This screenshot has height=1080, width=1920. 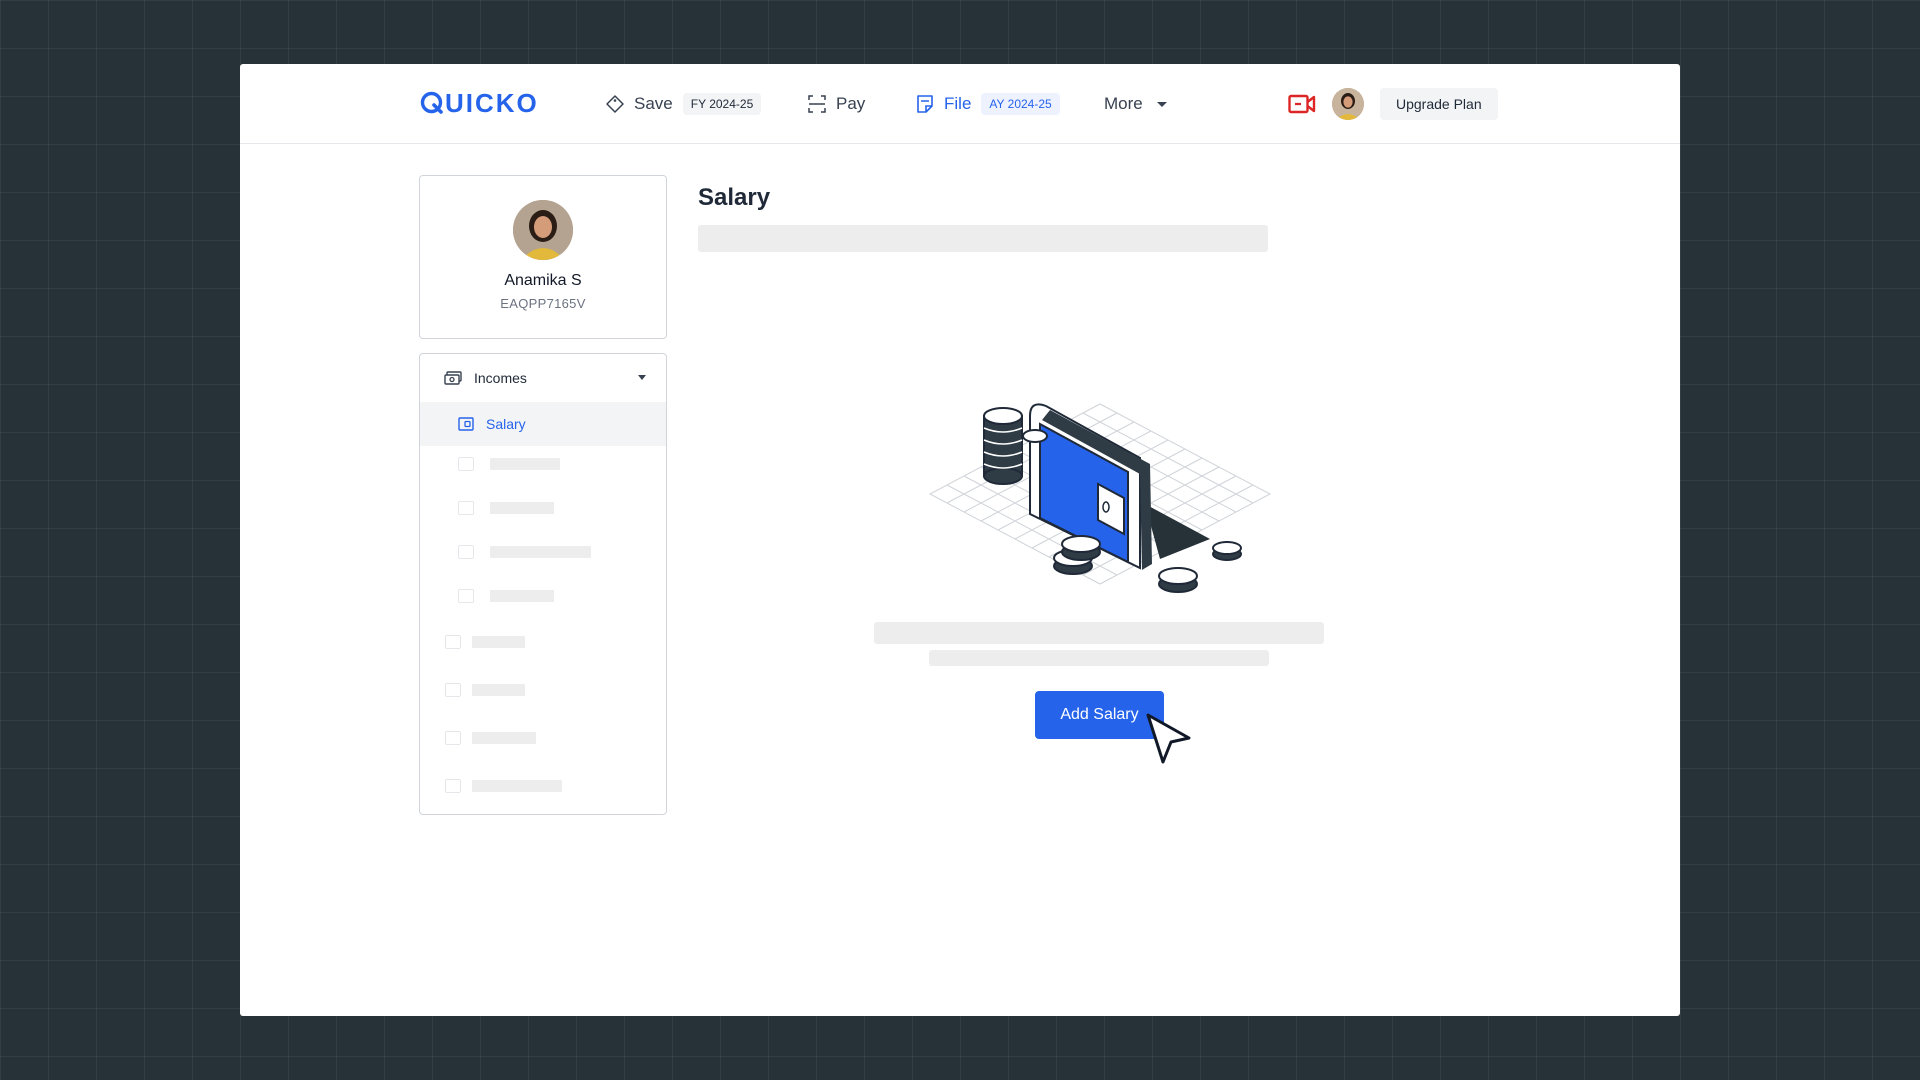 What do you see at coordinates (1168, 738) in the screenshot?
I see `mouse-pointer-icon` at bounding box center [1168, 738].